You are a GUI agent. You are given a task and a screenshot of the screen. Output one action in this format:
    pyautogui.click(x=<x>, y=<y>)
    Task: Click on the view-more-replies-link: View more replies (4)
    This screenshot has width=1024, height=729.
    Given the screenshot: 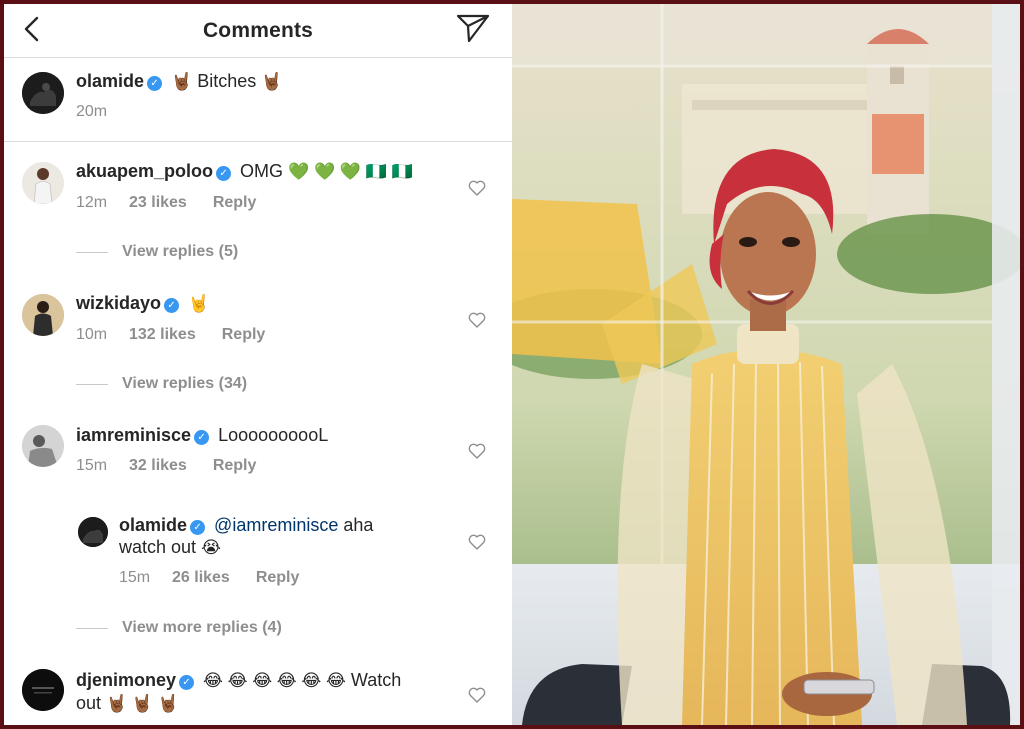 What is the action you would take?
    pyautogui.click(x=179, y=628)
    